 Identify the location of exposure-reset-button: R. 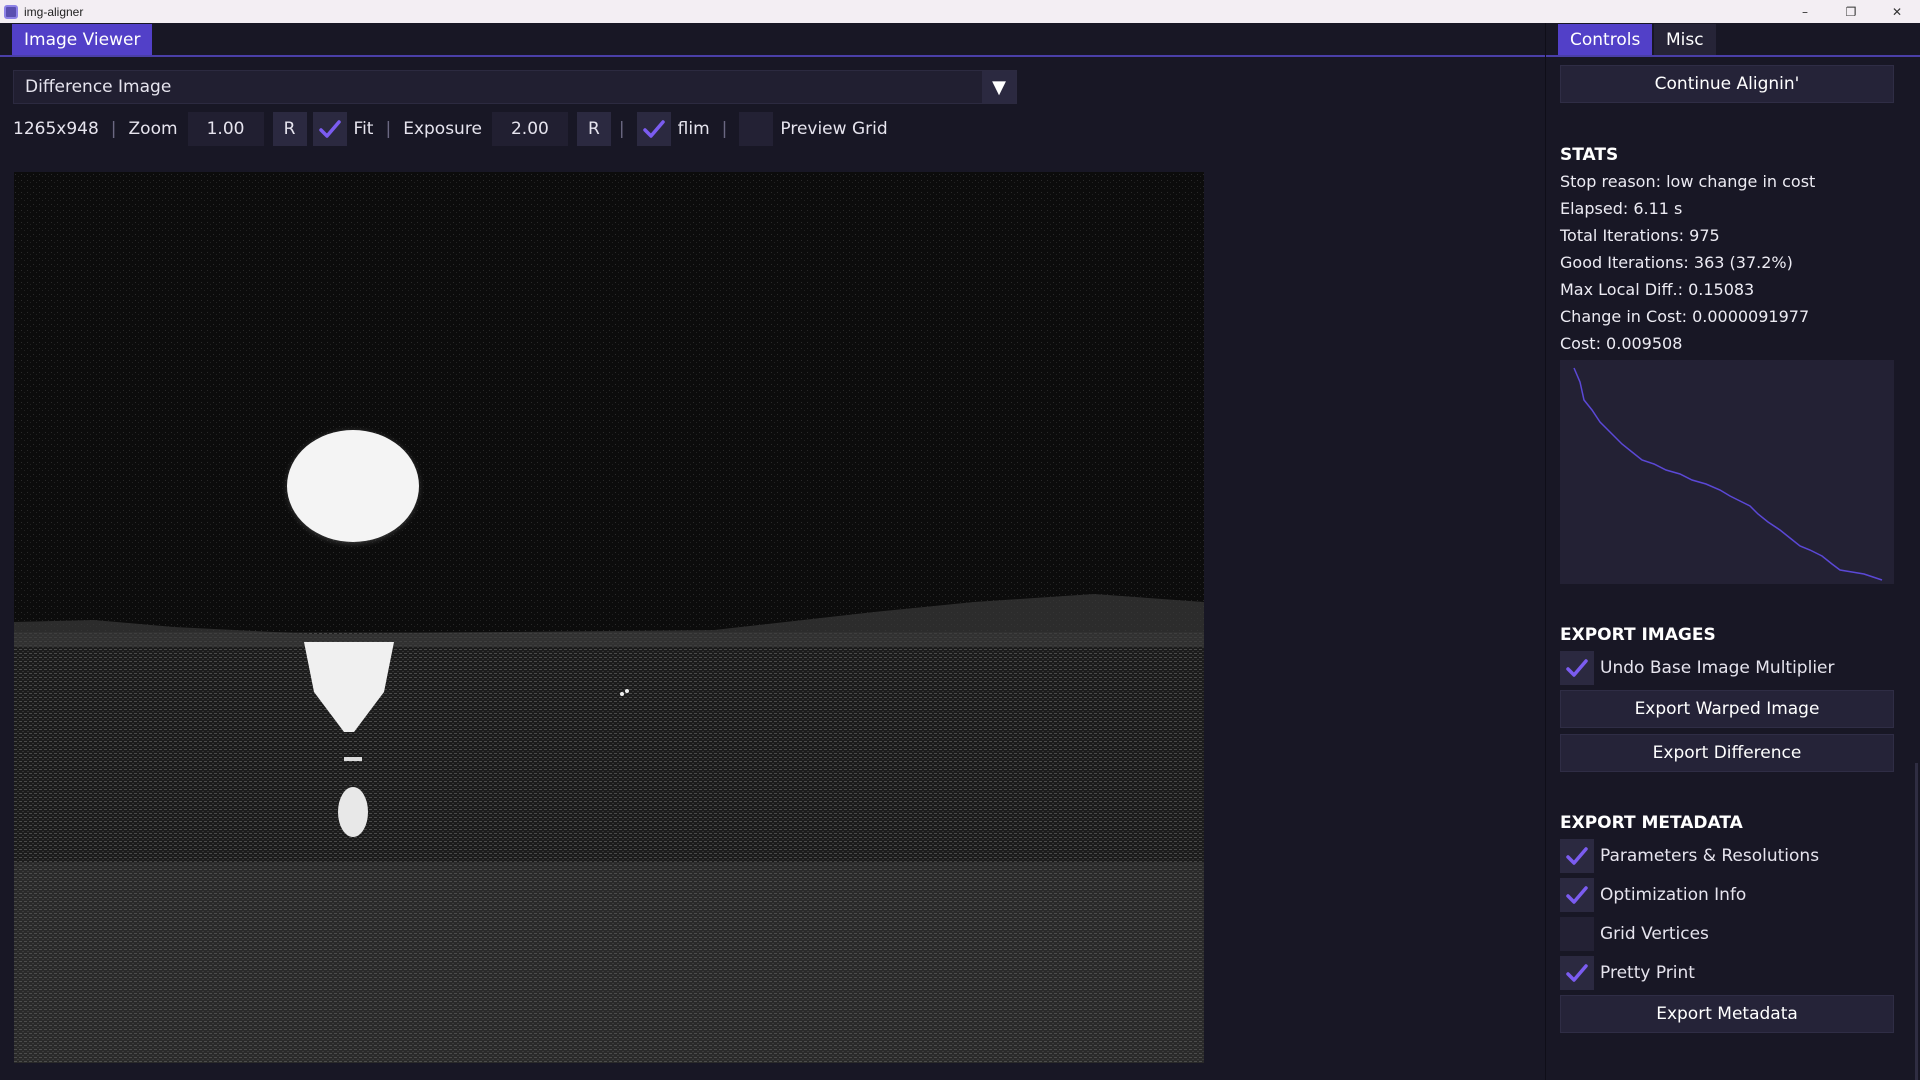
(593, 129).